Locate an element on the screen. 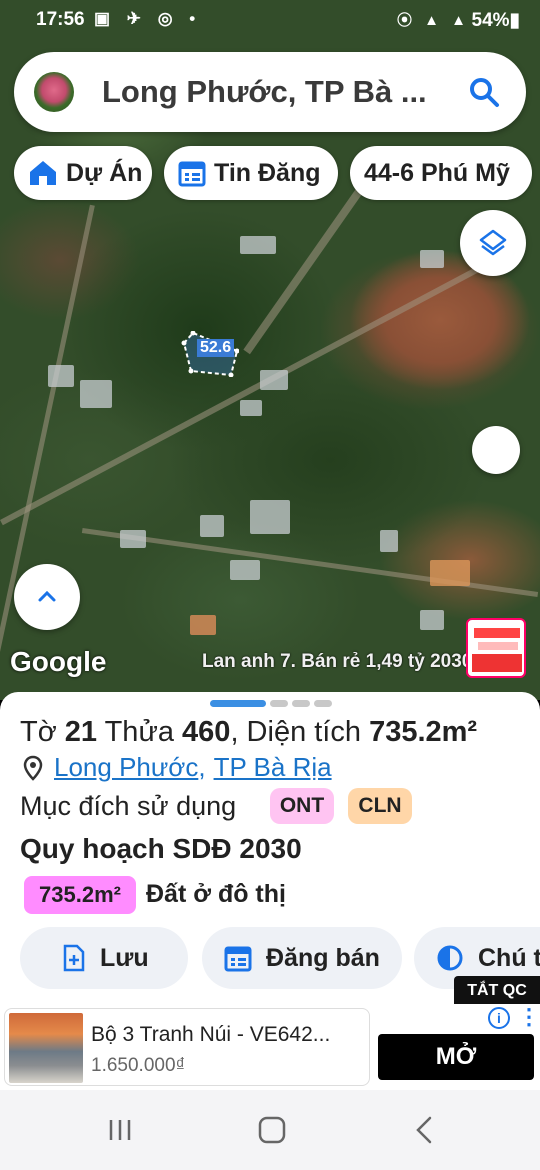 This screenshot has width=540, height=1170. purpose-label: Mục đích sử dụng is located at coordinates (128, 806).